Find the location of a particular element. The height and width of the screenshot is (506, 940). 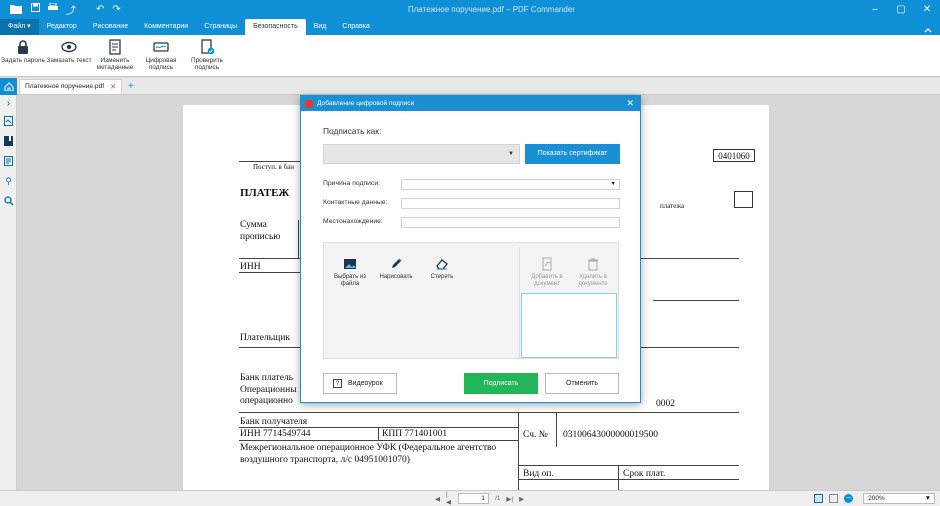

single-page-view-icon is located at coordinates (819, 498).